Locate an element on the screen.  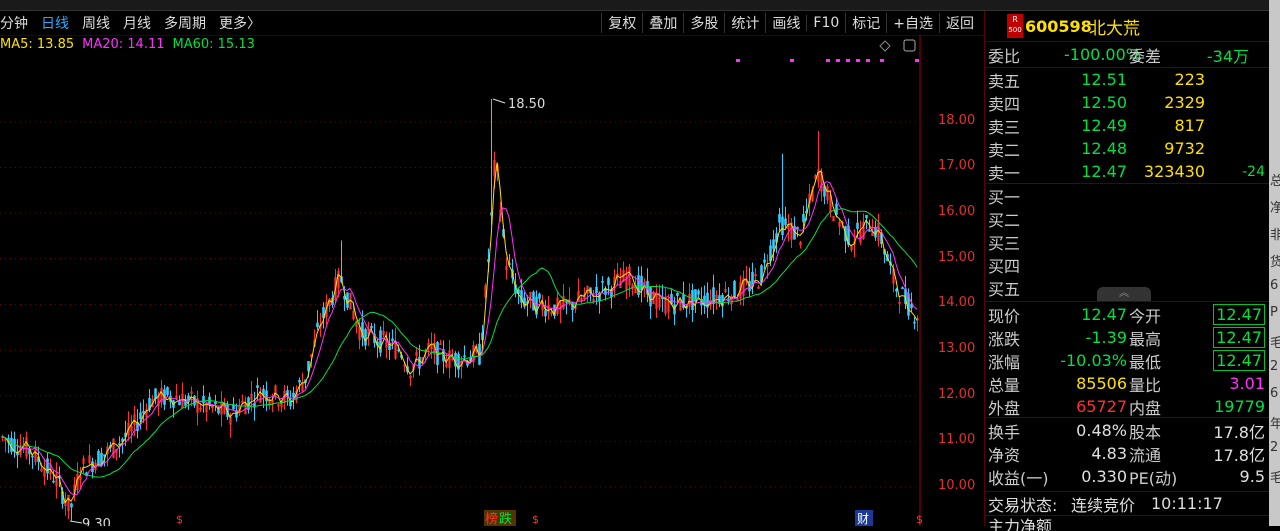
stat-value: -10.03% is located at coordinates (1093, 360).